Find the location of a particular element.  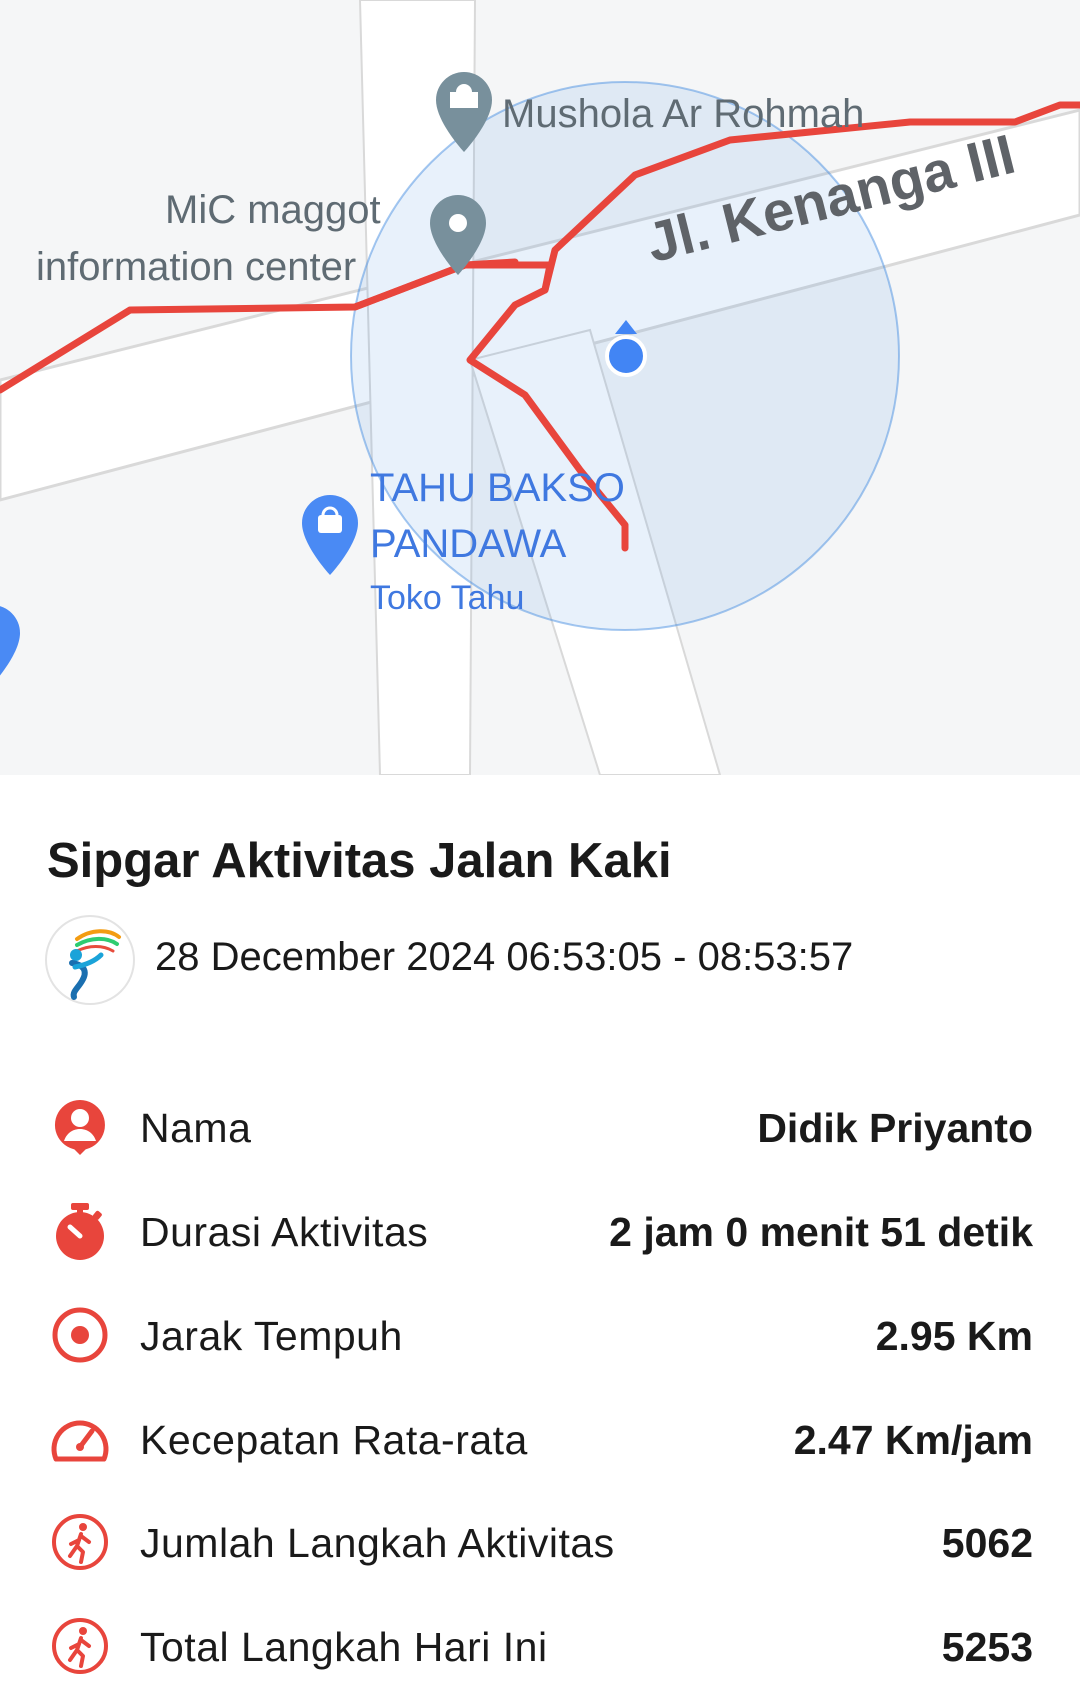

runner-logo-icon is located at coordinates (90, 960).